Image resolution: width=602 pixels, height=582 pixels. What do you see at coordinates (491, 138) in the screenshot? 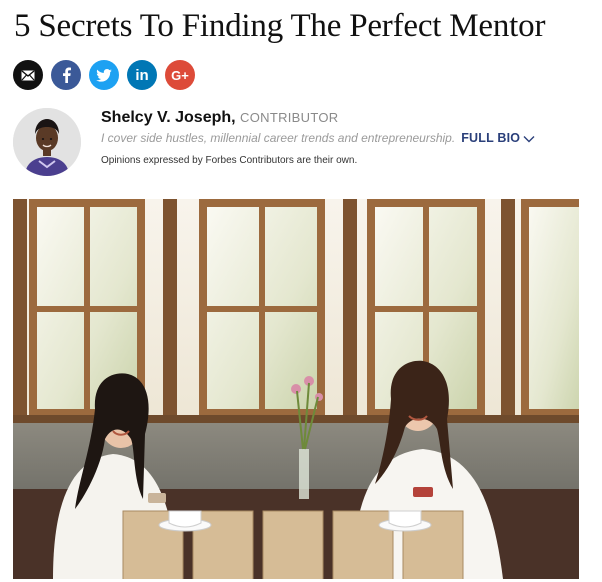
I see `full-bio-label: FULL BIO` at bounding box center [491, 138].